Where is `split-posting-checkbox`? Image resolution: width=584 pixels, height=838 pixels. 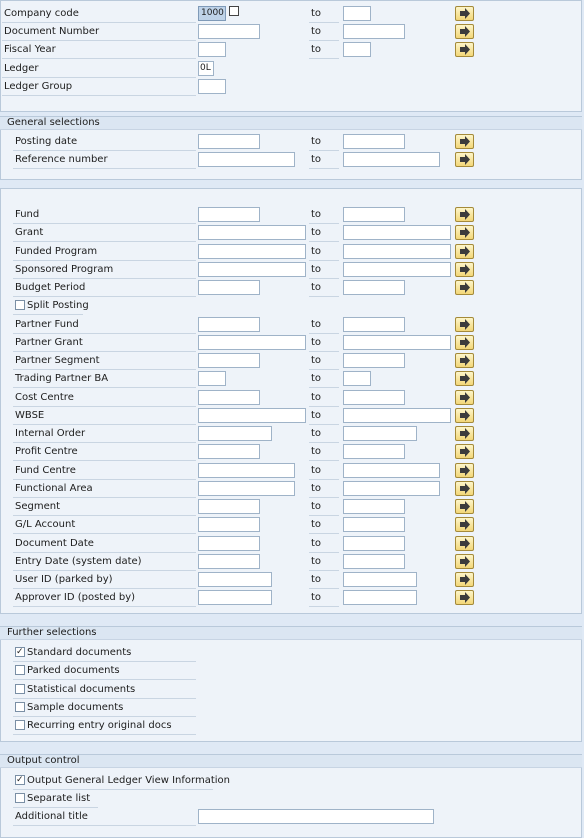 split-posting-checkbox is located at coordinates (20, 305).